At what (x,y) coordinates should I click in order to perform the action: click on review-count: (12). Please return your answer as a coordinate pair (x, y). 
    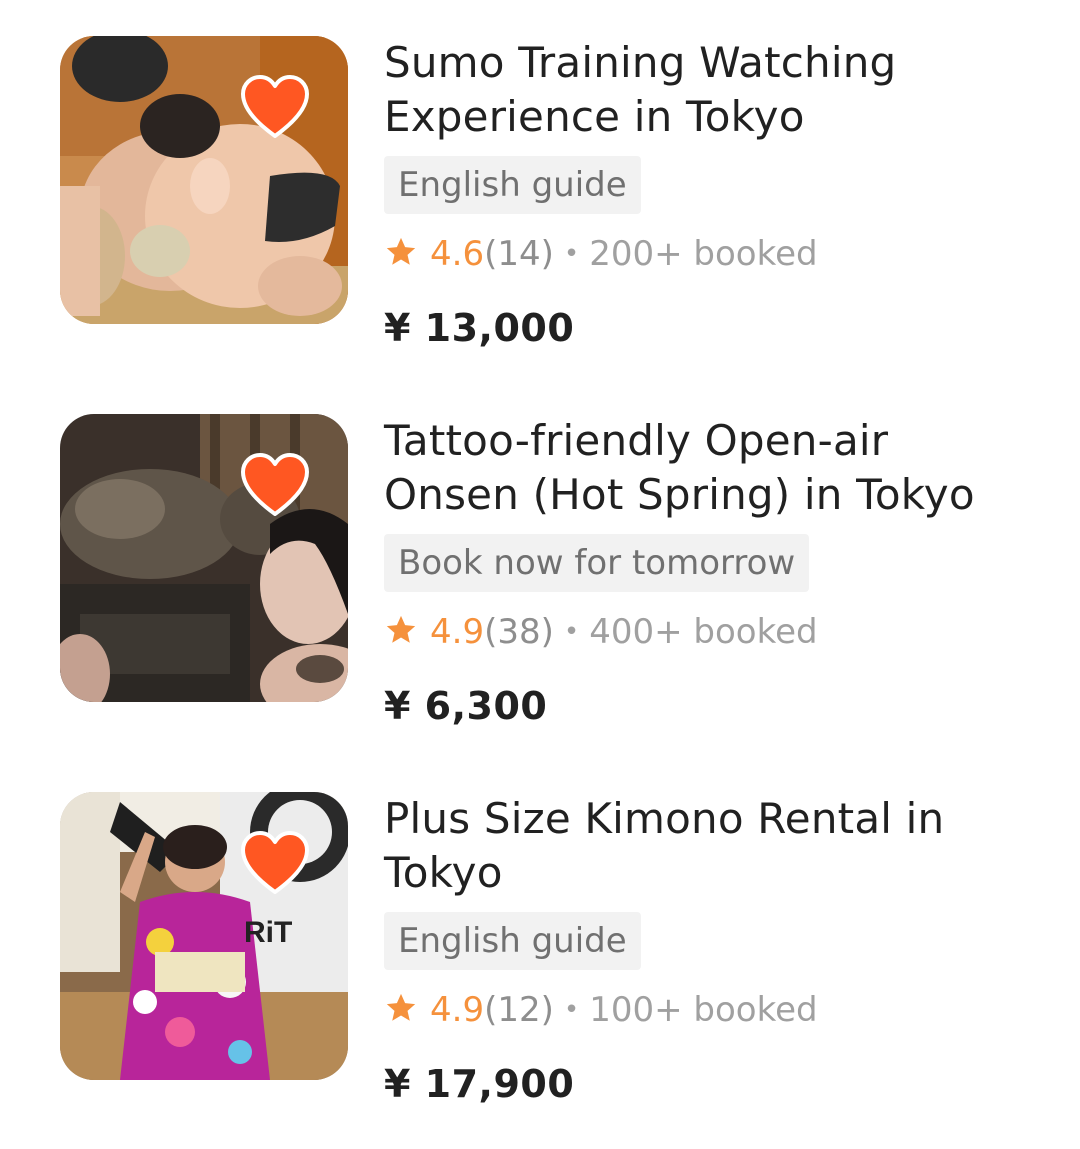
    Looking at the image, I should click on (519, 1010).